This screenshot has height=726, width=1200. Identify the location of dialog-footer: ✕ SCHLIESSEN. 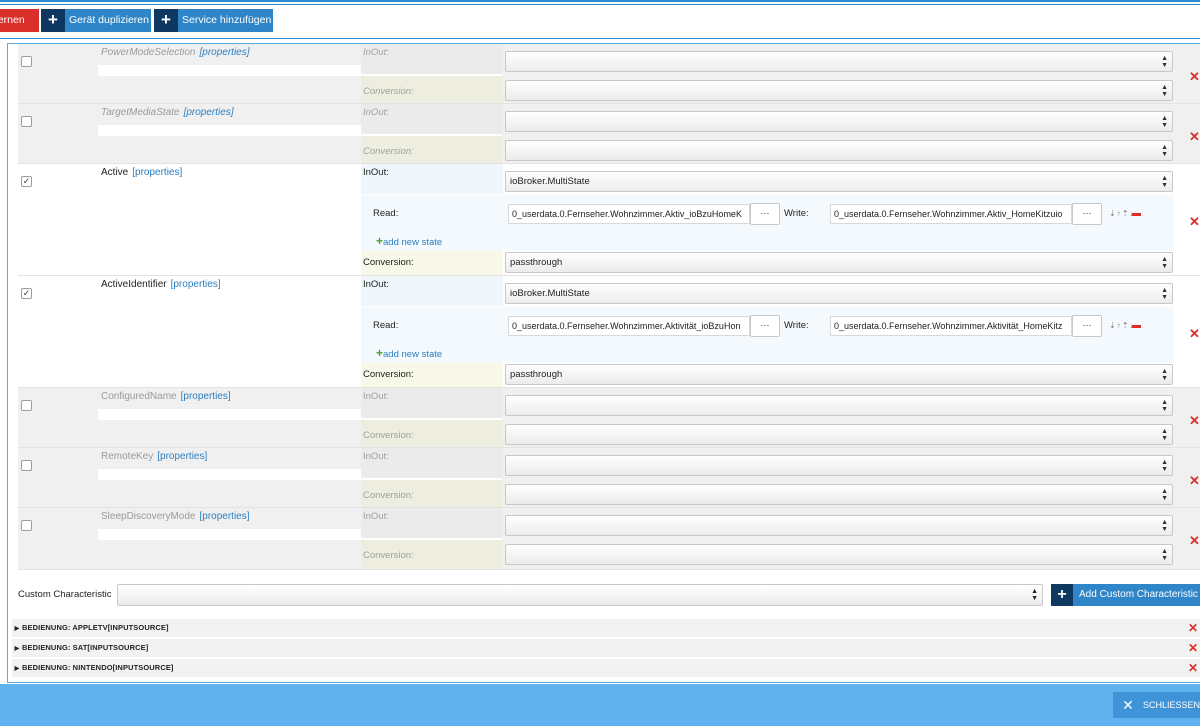
(600, 705).